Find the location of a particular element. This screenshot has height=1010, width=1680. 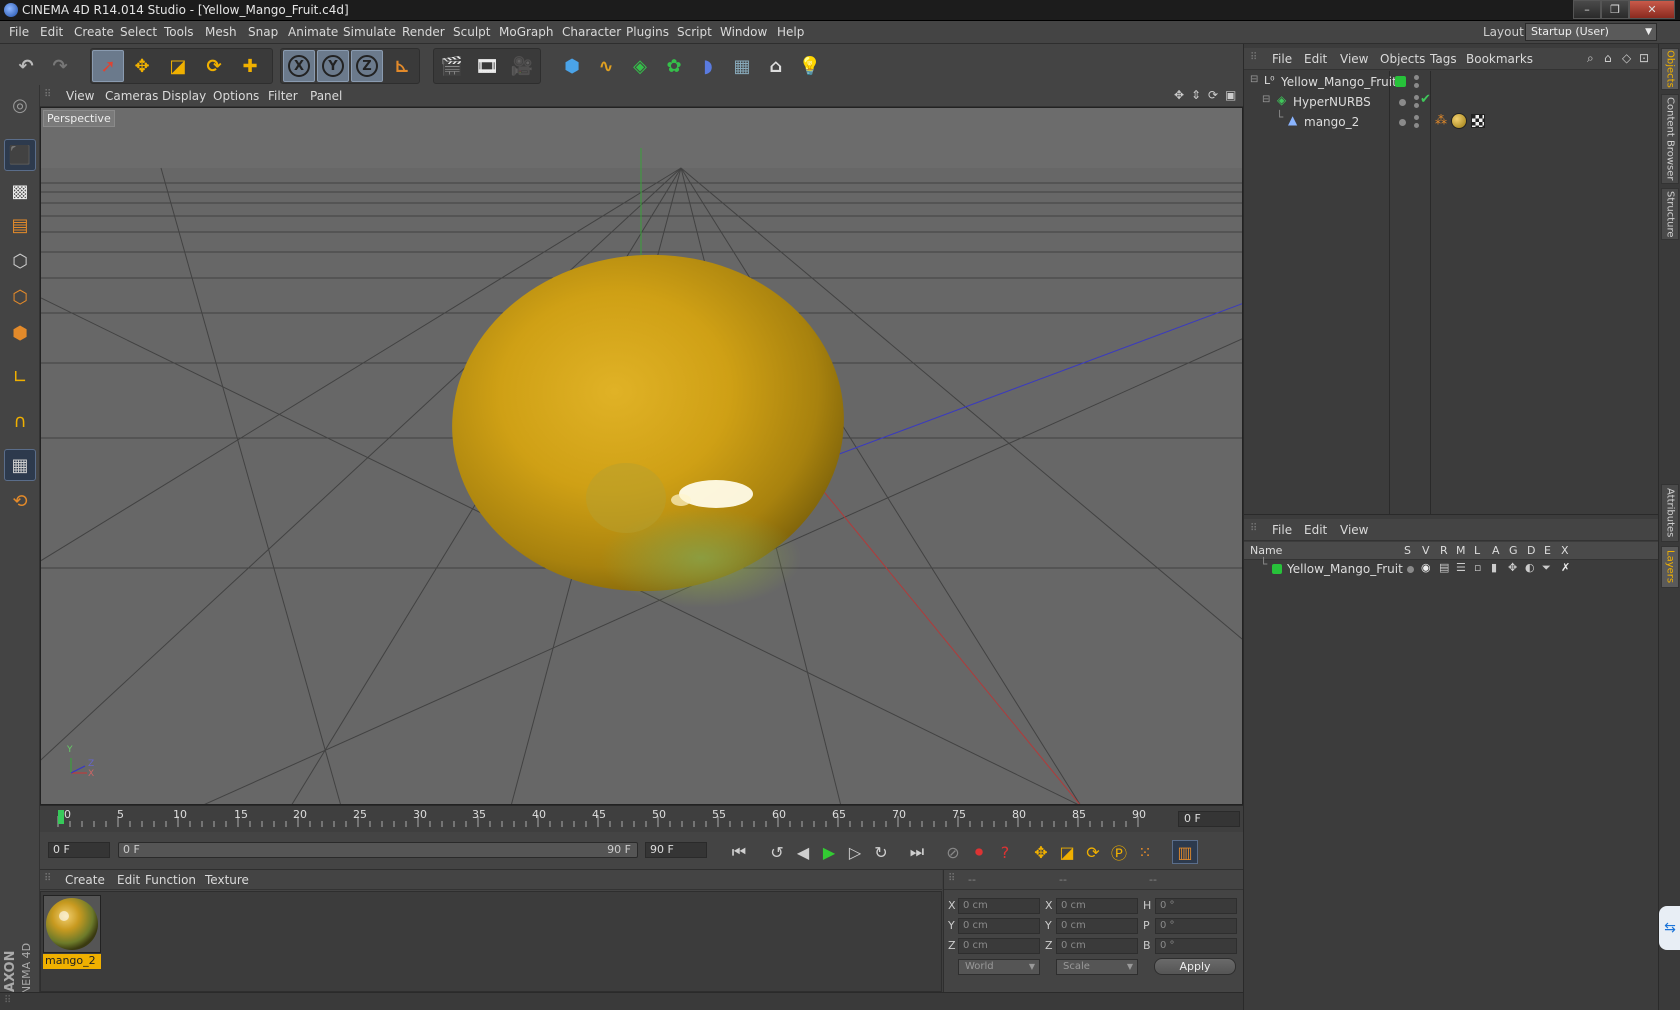

layer-menu-edit: Edit is located at coordinates (1315, 530).